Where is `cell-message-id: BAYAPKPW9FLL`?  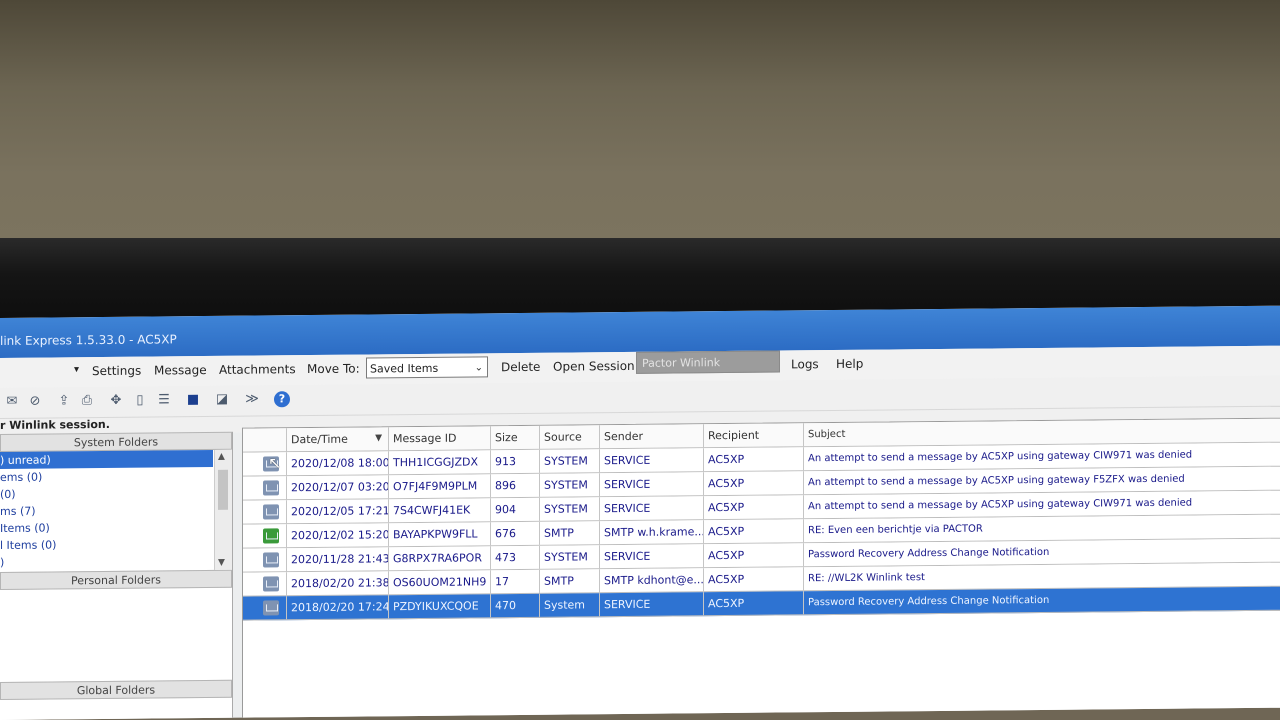
cell-message-id: BAYAPKPW9FLL is located at coordinates (440, 534).